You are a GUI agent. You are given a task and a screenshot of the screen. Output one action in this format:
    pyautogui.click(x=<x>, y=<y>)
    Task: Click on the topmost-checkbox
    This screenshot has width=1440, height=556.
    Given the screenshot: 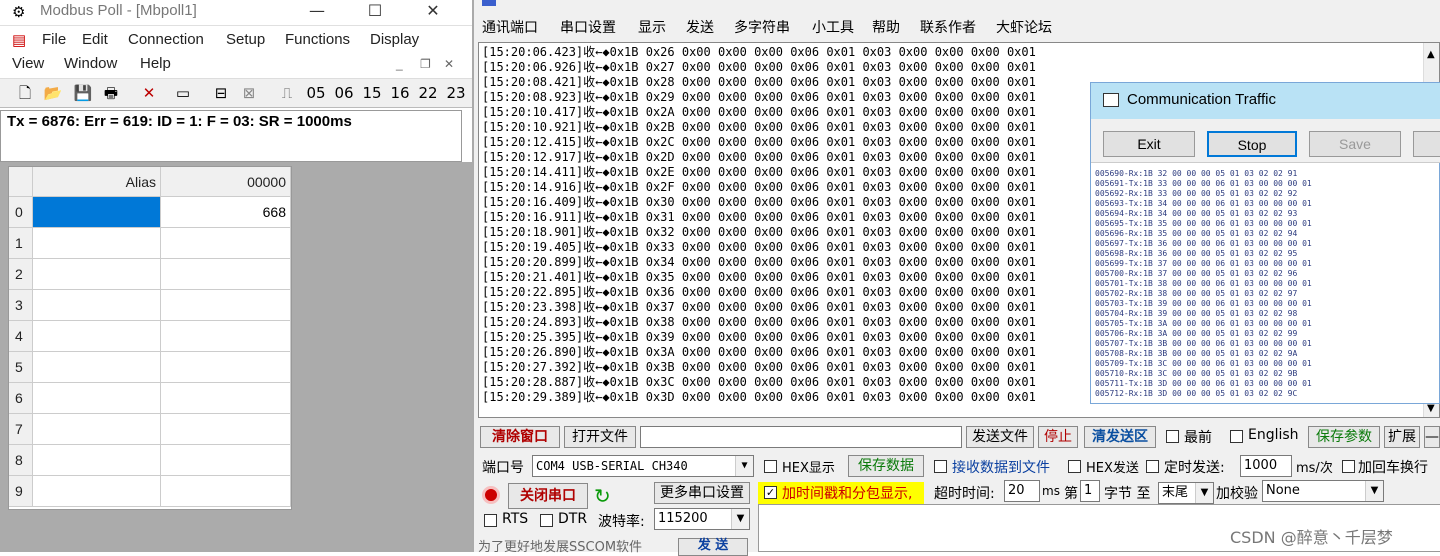 What is the action you would take?
    pyautogui.click(x=1172, y=436)
    